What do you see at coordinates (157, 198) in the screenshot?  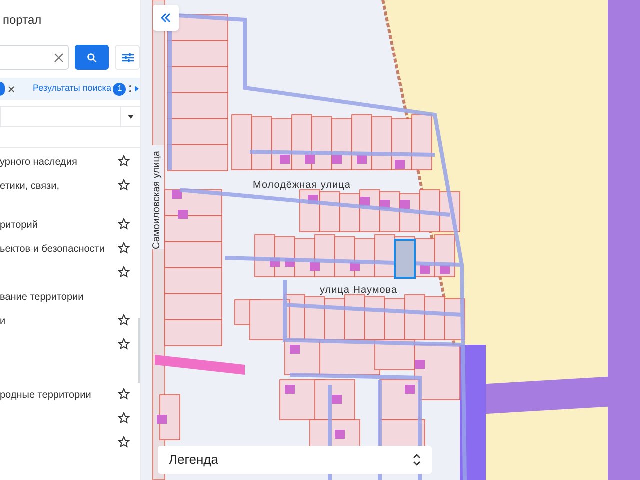 I see `street-label: Самоиловская улица` at bounding box center [157, 198].